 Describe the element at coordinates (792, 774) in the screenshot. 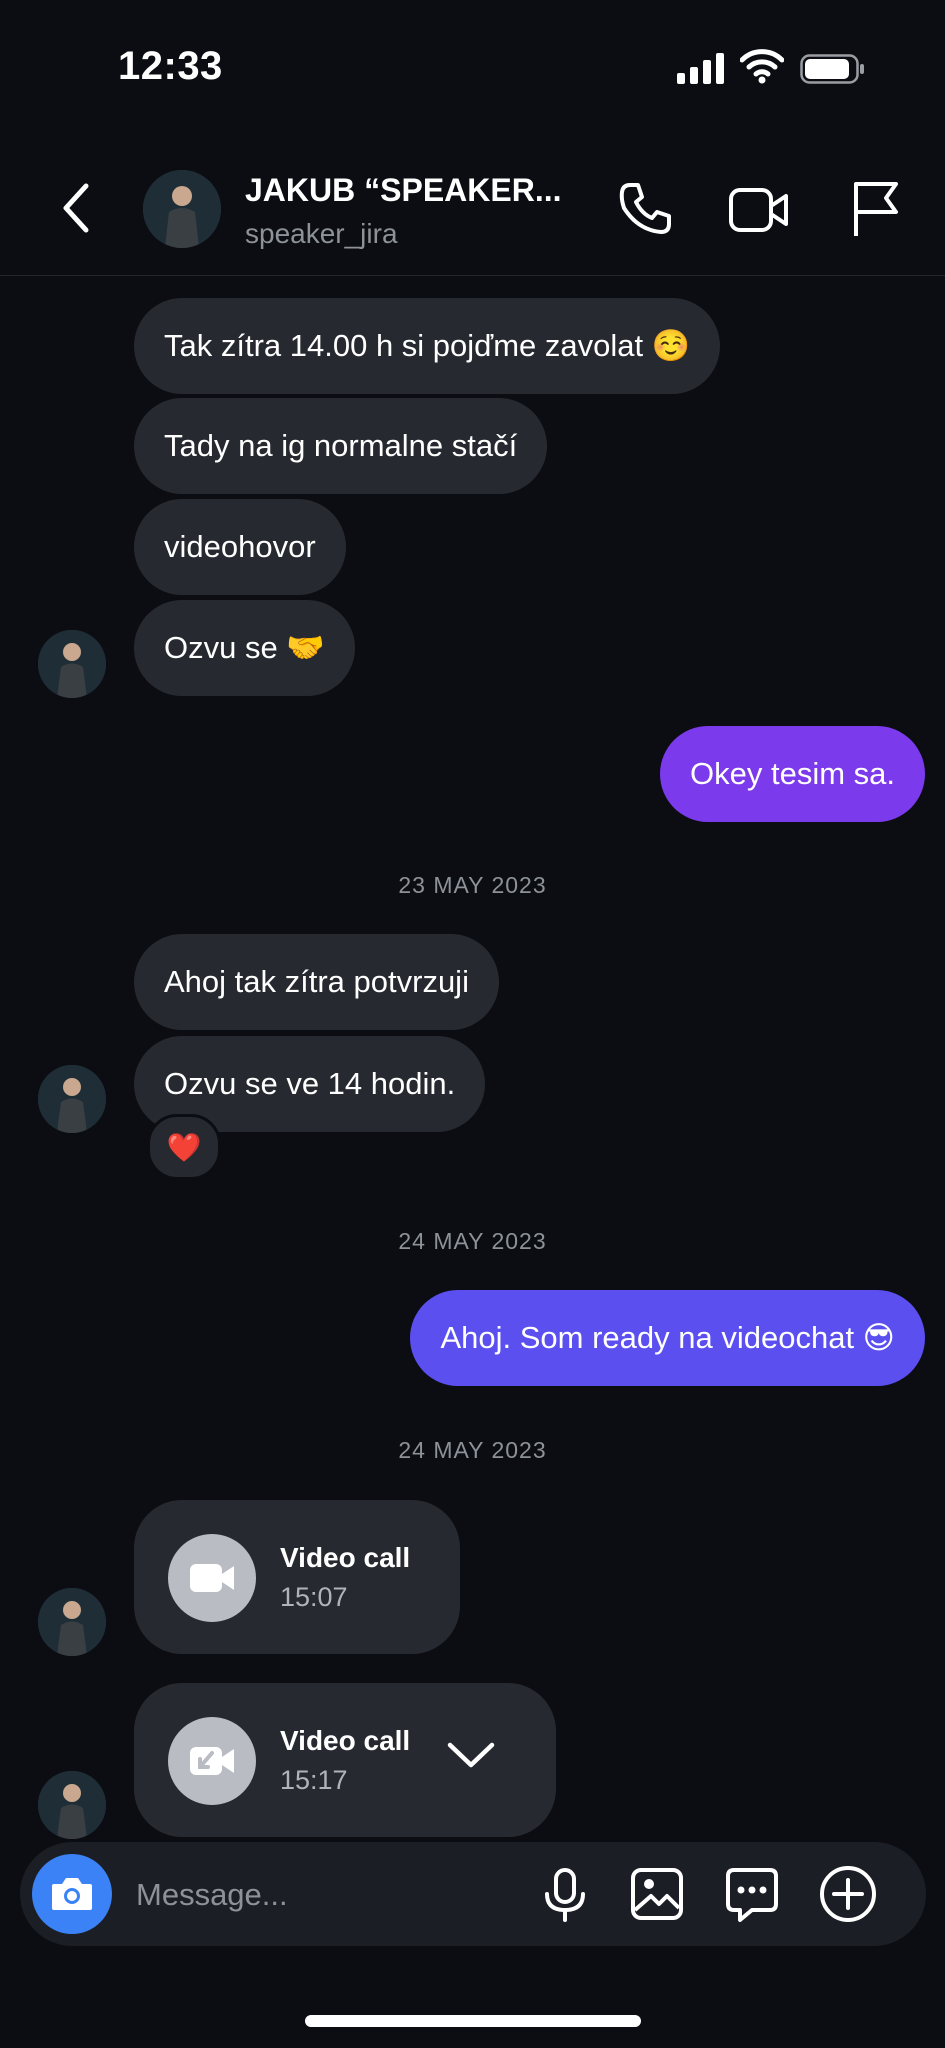

I see `message-bubble-outgoing: Okey tesim sa.` at that location.